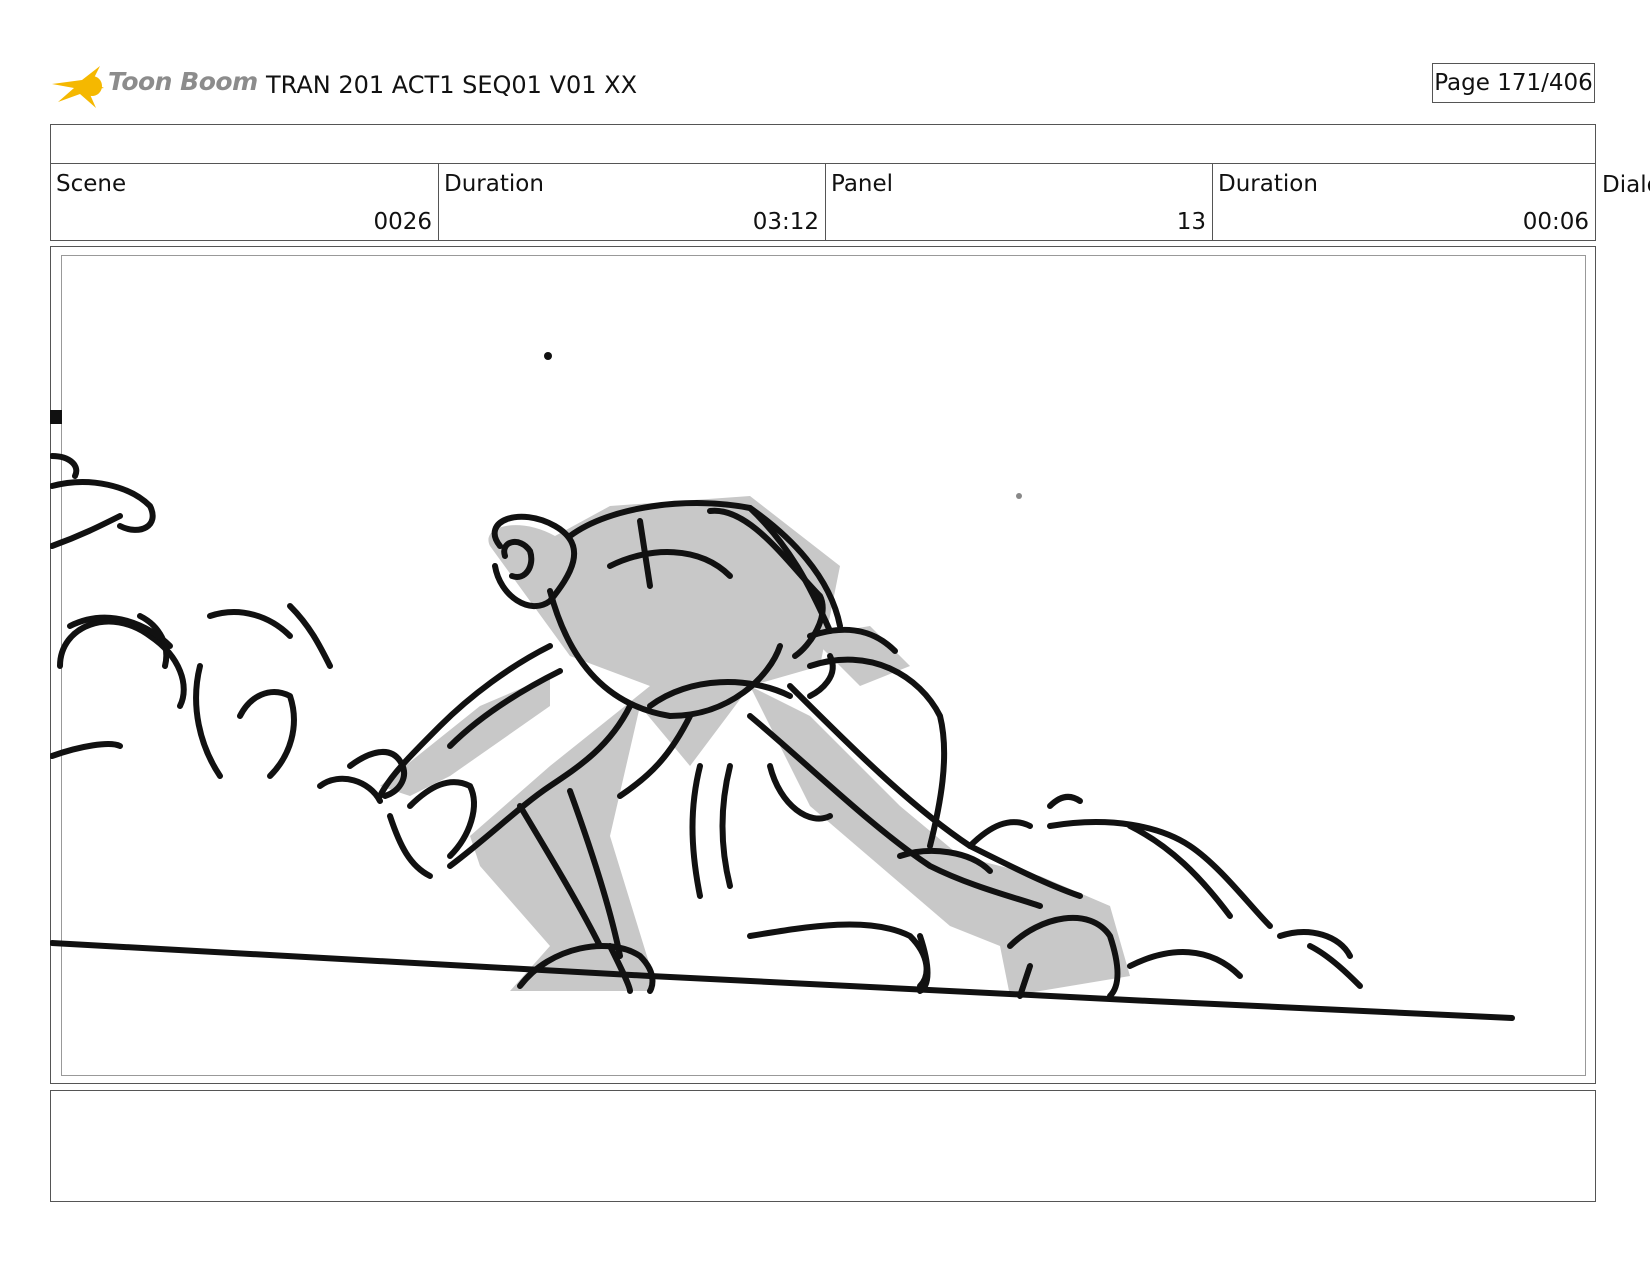 This screenshot has width=1650, height=1275. I want to click on dialog-label: Dialog, so click(1626, 185).